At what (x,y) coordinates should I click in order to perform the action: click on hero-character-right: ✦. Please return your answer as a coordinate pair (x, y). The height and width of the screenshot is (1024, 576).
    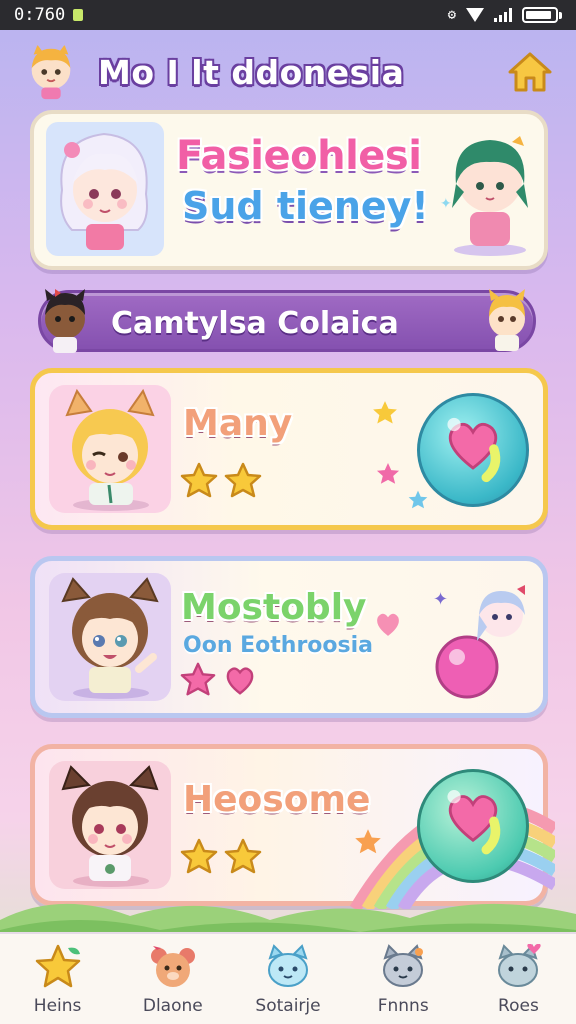
    Looking at the image, I should click on (484, 196).